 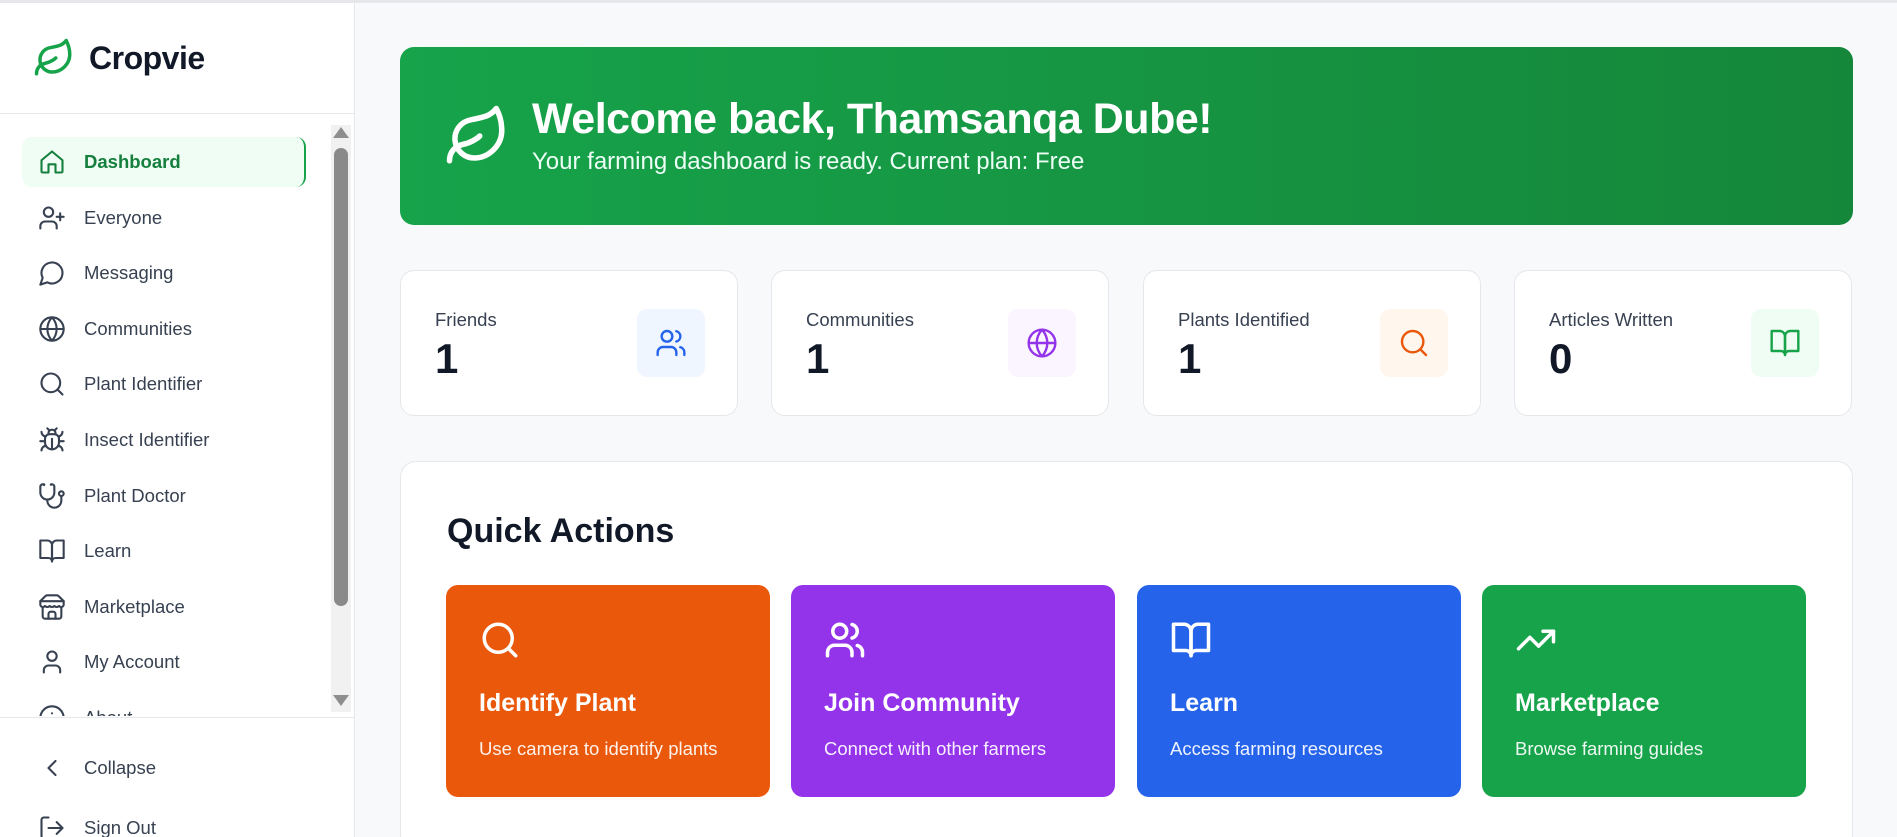 What do you see at coordinates (164, 704) in the screenshot?
I see `sidebar-item-about: About` at bounding box center [164, 704].